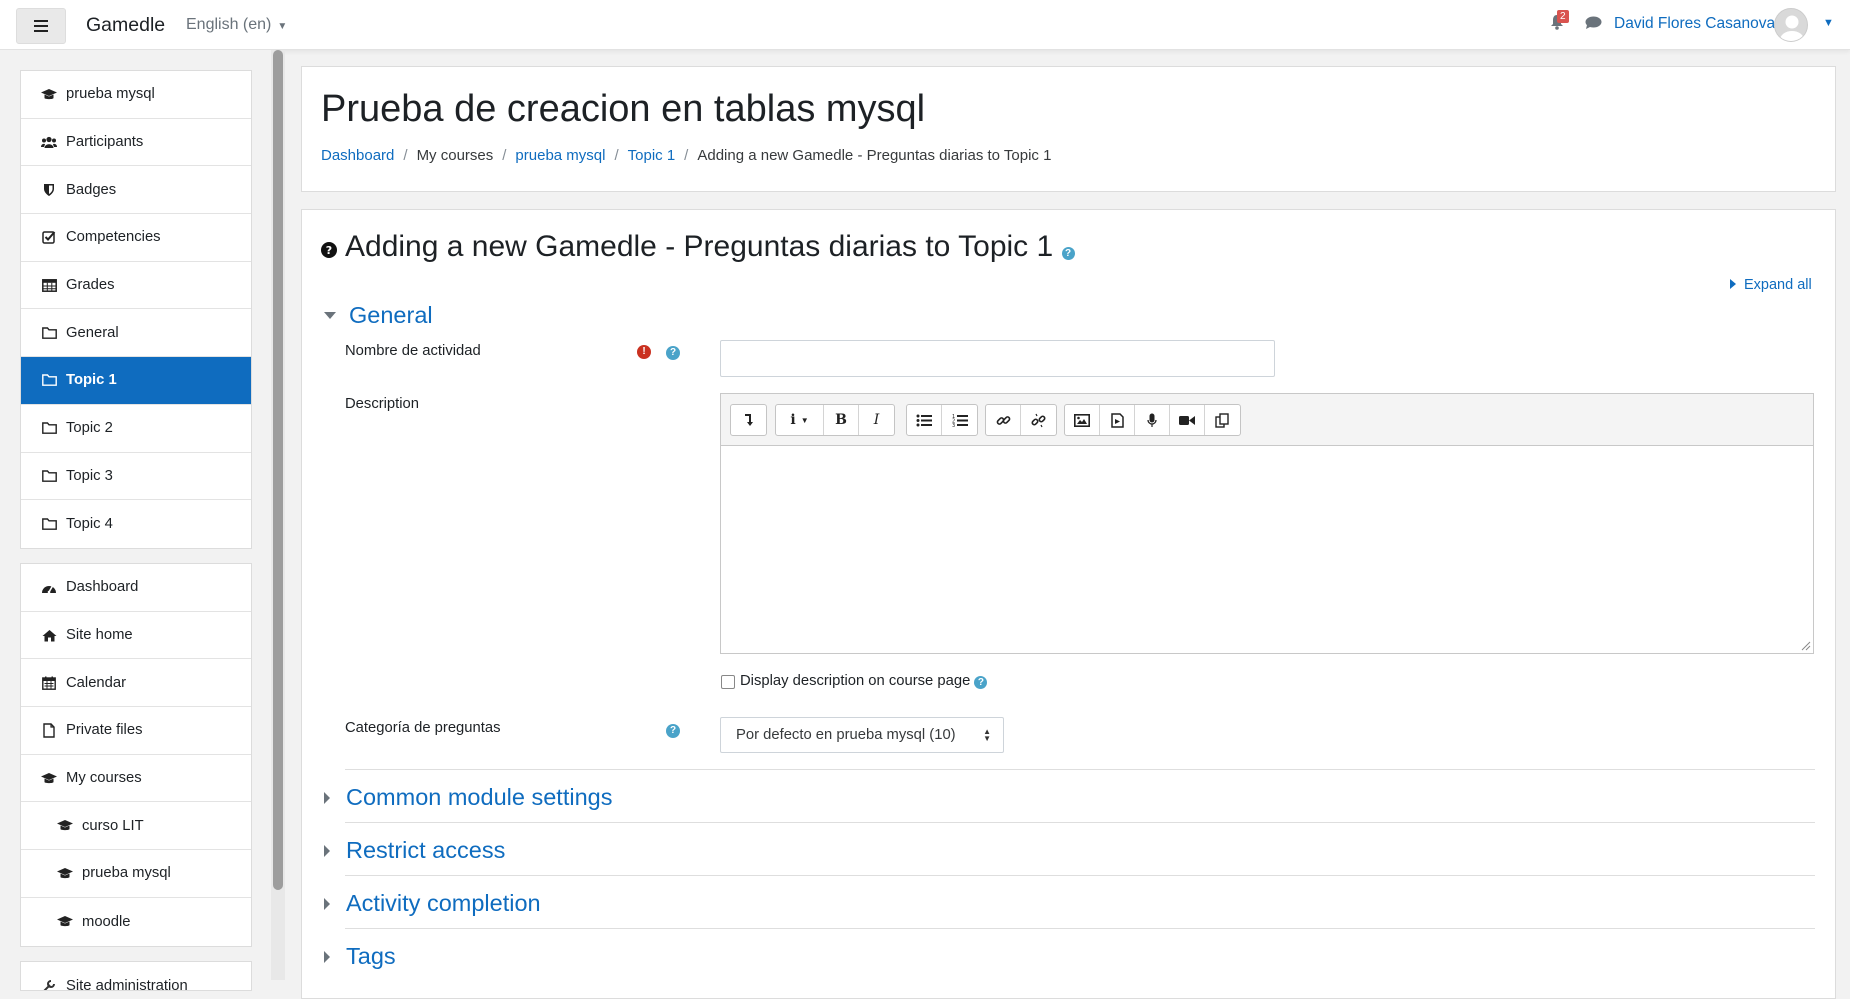 The height and width of the screenshot is (999, 1850). I want to click on svg-text: 3, so click(953, 425).